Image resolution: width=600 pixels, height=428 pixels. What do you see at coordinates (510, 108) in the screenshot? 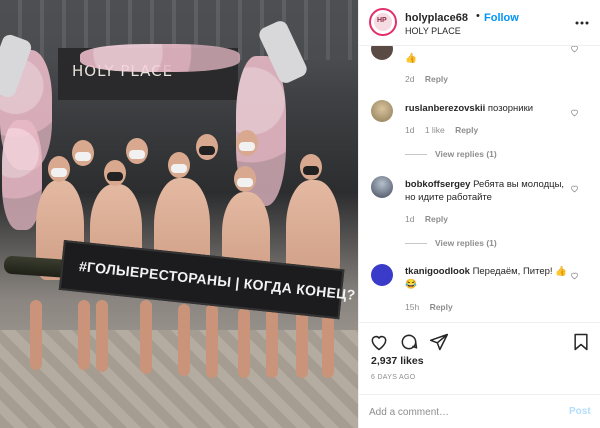
I see `comment-body: позорники` at bounding box center [510, 108].